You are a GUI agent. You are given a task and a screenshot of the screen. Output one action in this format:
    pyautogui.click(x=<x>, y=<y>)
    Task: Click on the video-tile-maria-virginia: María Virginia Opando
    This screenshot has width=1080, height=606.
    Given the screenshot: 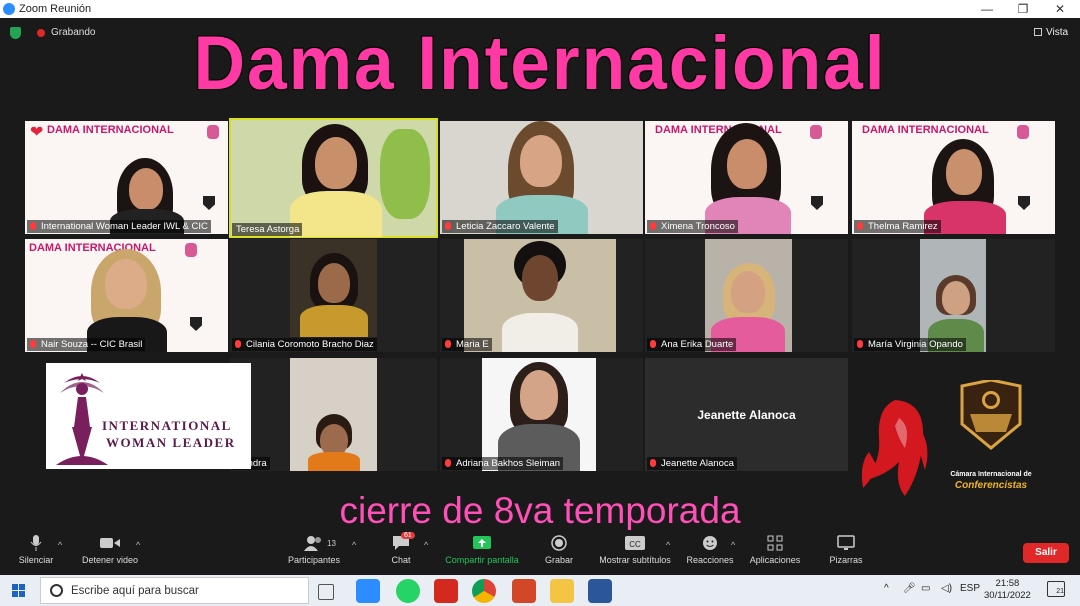 What is the action you would take?
    pyautogui.click(x=953, y=295)
    